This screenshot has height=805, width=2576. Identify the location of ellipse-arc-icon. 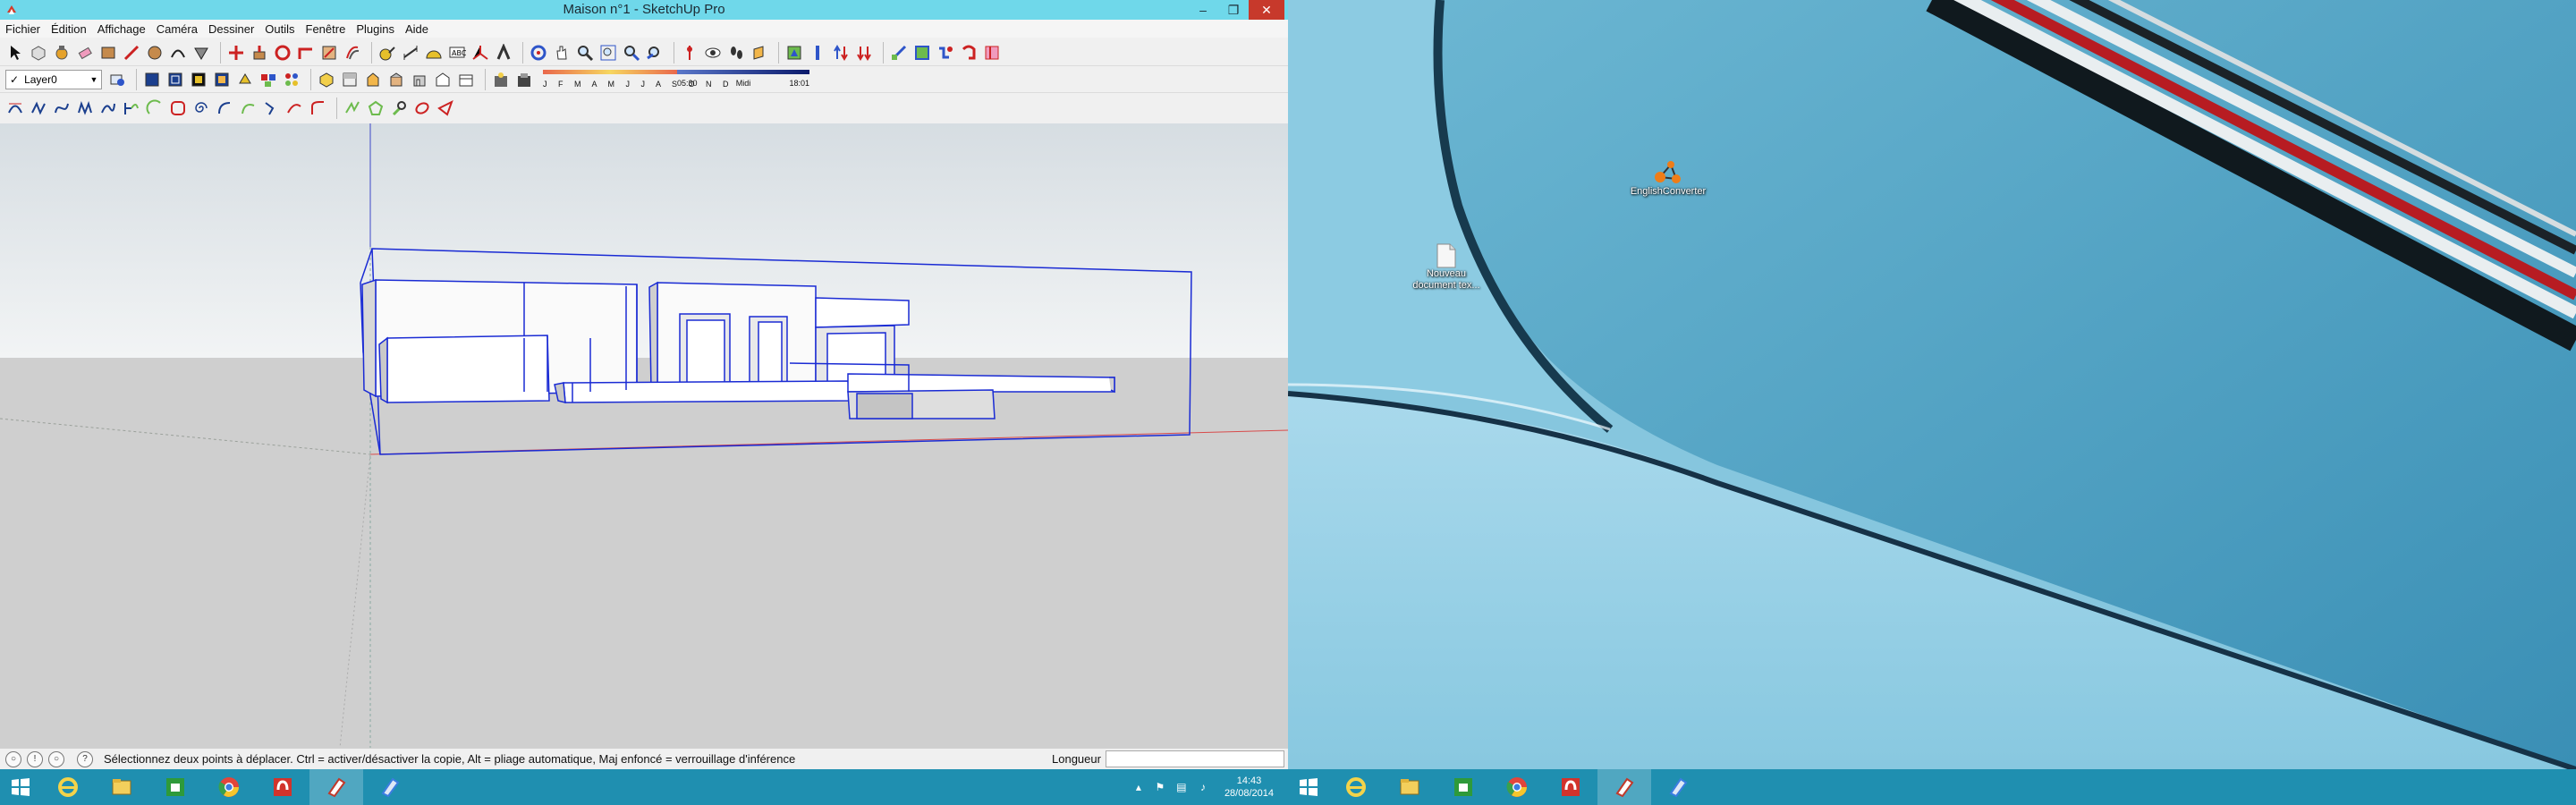
(224, 108).